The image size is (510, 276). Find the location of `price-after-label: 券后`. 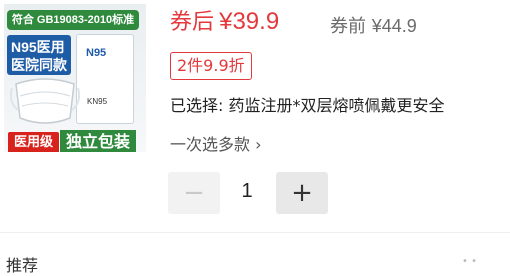

price-after-label: 券后 is located at coordinates (192, 22).